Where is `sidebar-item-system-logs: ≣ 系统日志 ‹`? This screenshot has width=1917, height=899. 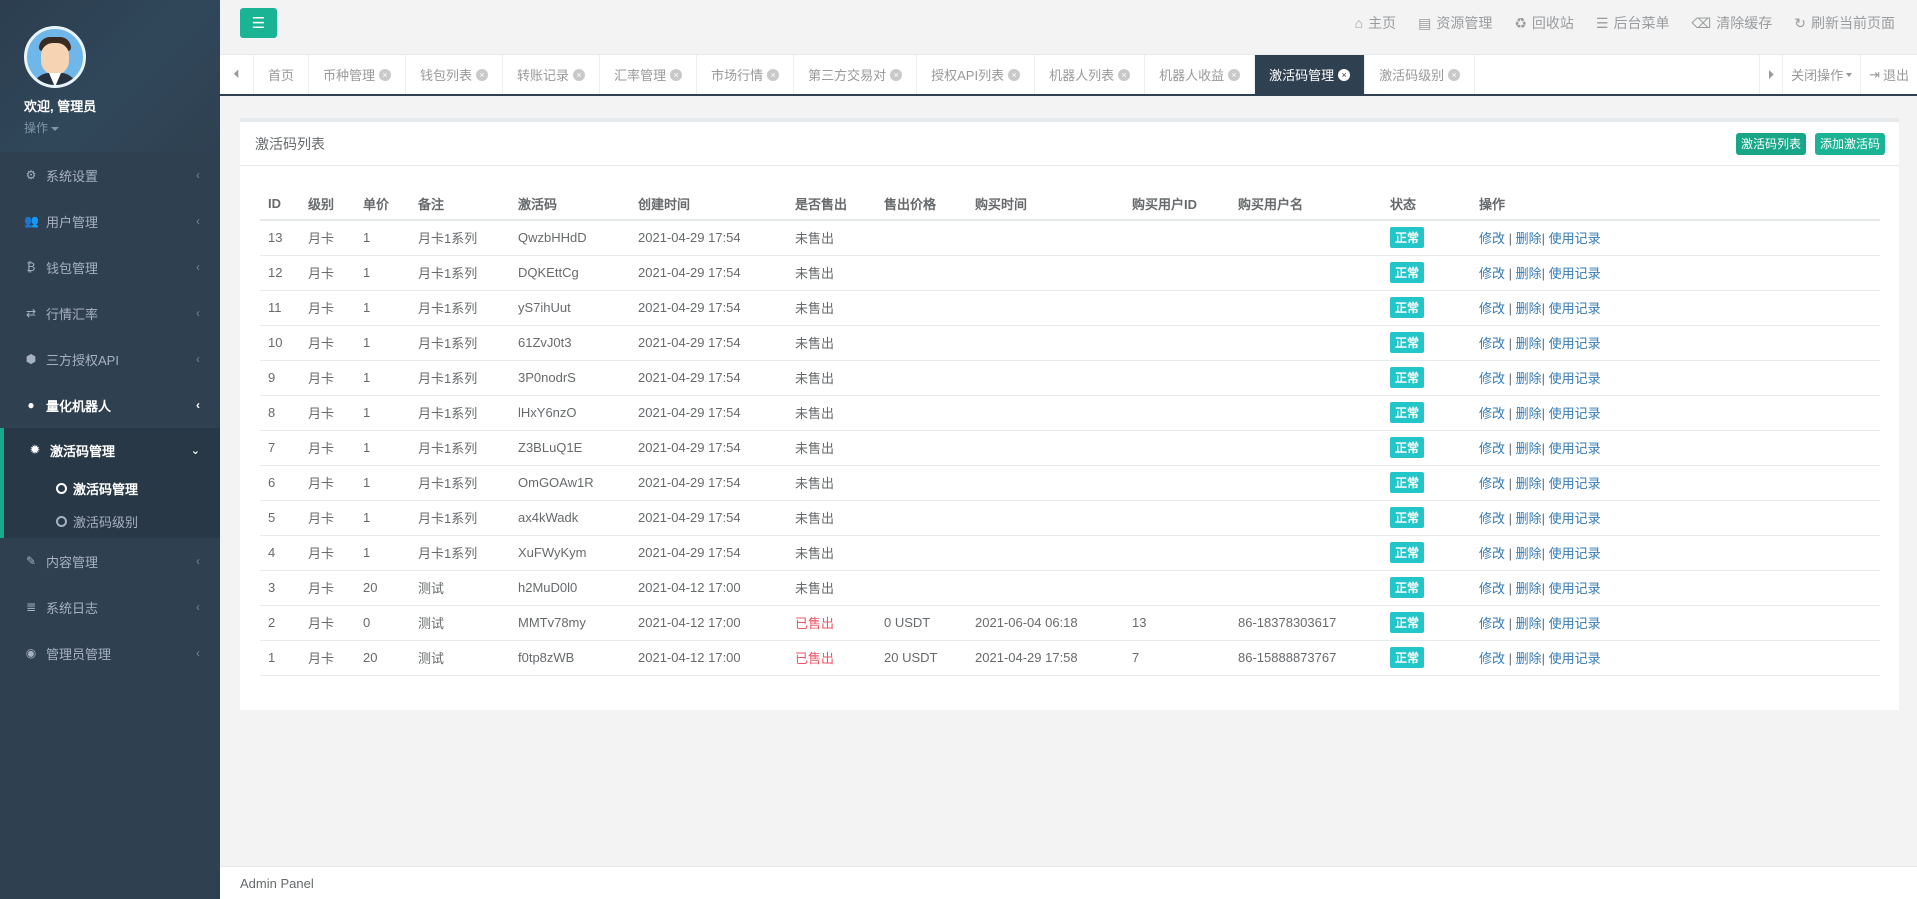
sidebar-item-system-logs: ≣ 系统日志 ‹ is located at coordinates (110, 607).